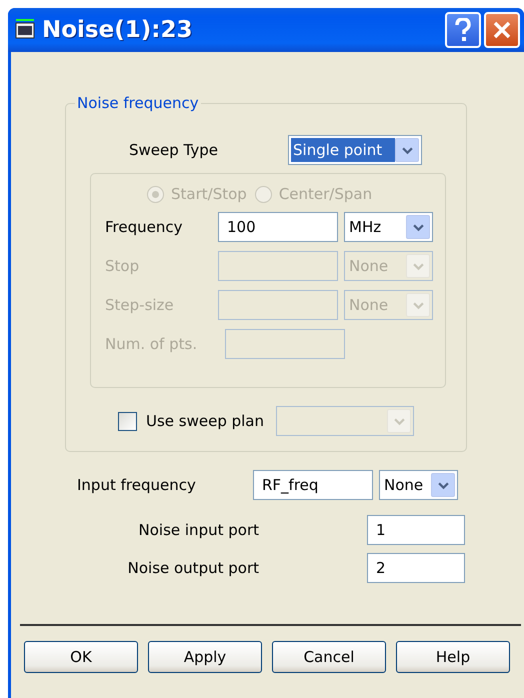 Image resolution: width=524 pixels, height=698 pixels. Describe the element at coordinates (174, 150) in the screenshot. I see `field-label: Sweep Type` at that location.